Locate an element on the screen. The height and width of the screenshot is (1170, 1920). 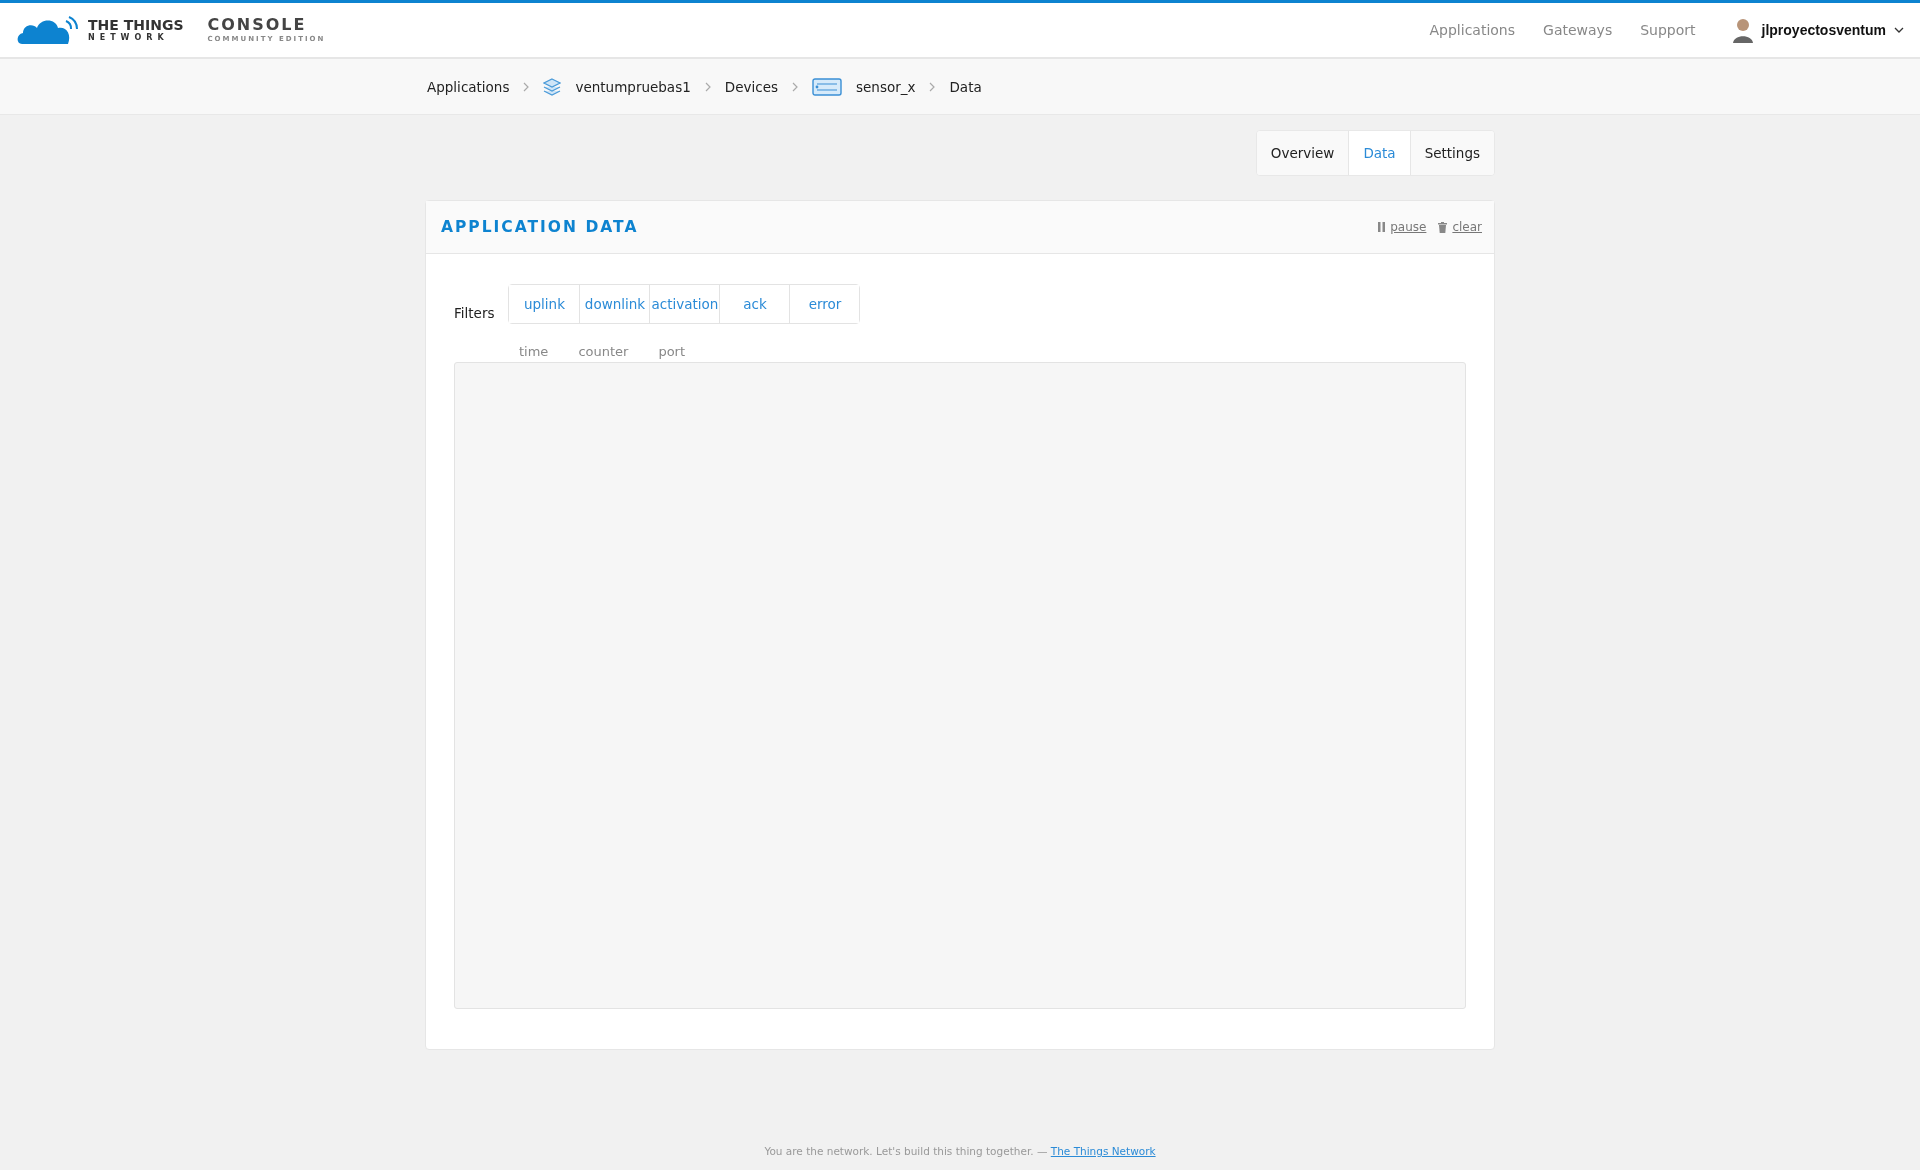
logo-subtext: NETWORK is located at coordinates (129, 38).